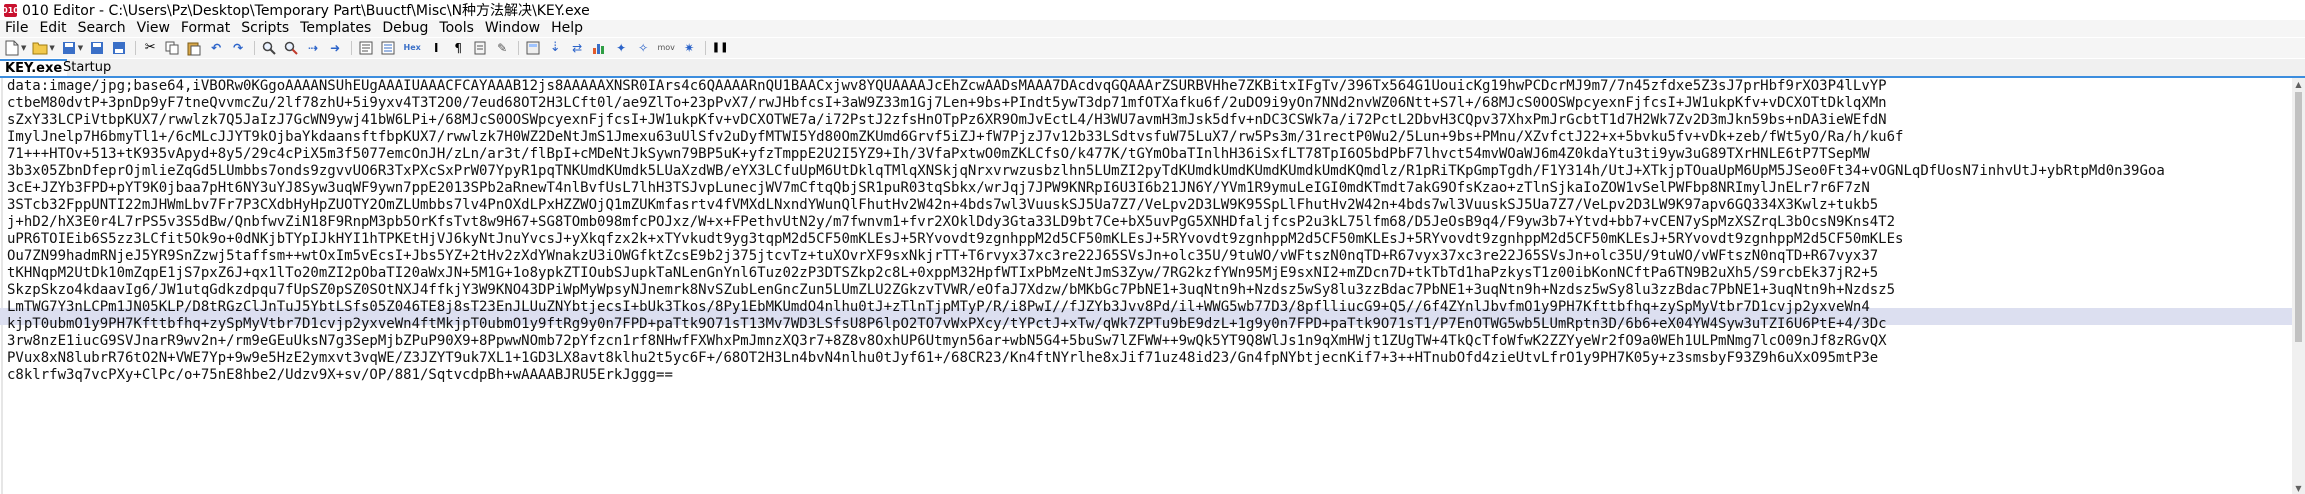 This screenshot has height=494, width=2305. What do you see at coordinates (599, 48) in the screenshot?
I see `histogram-icon` at bounding box center [599, 48].